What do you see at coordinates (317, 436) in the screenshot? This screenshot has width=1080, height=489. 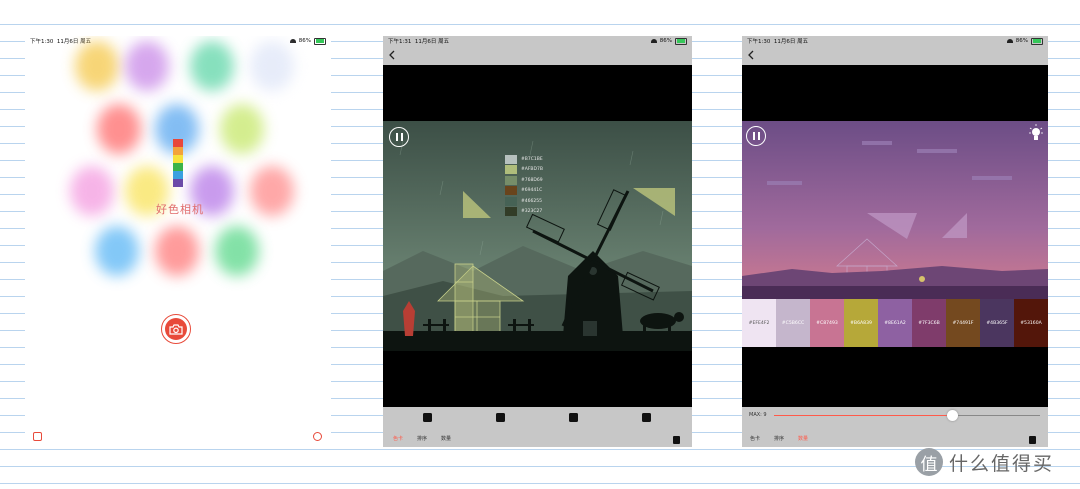 I see `settings-icon` at bounding box center [317, 436].